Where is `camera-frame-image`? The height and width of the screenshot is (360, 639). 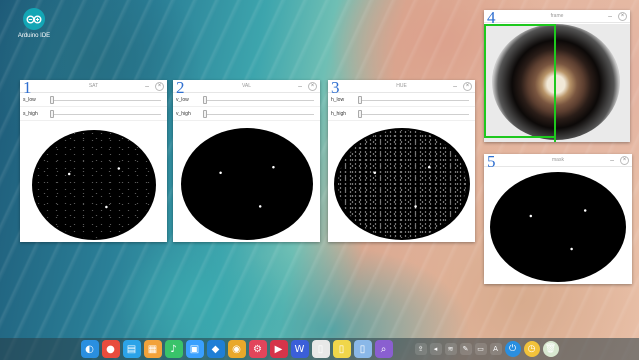
camera-frame-image is located at coordinates (557, 83).